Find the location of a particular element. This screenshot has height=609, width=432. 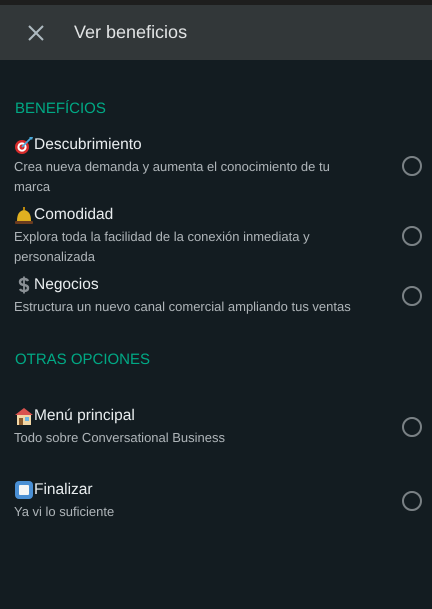

option-title: Comodidad is located at coordinates (74, 215).